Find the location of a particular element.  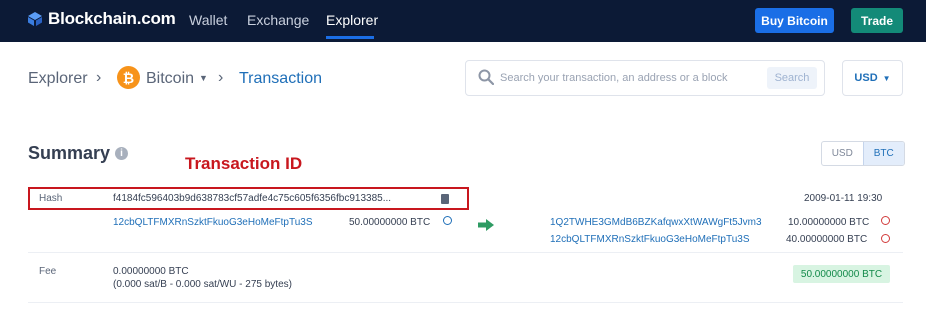

summary-title: Summary is located at coordinates (69, 153).